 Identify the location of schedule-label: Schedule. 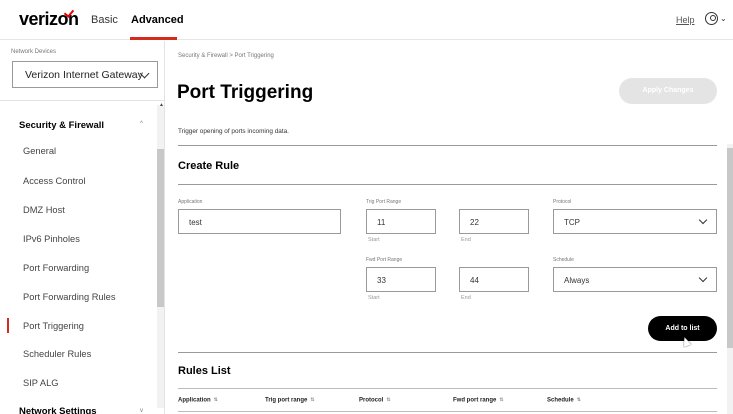
(563, 260).